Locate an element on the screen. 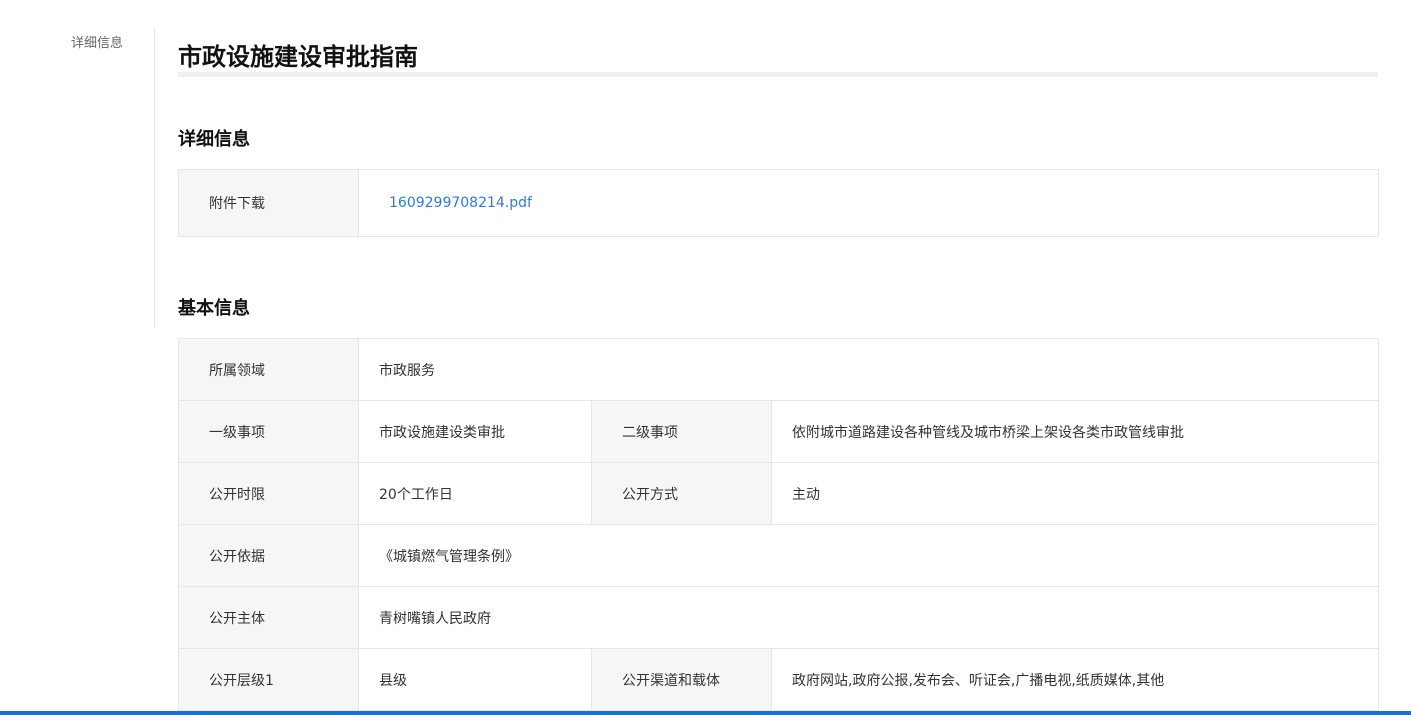 The height and width of the screenshot is (715, 1411). field-value: 县级 is located at coordinates (475, 679).